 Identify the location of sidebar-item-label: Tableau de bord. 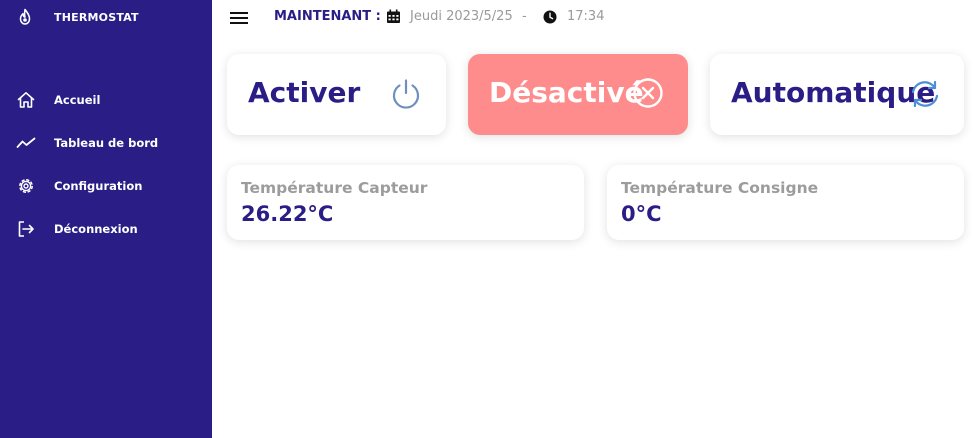
(106, 142).